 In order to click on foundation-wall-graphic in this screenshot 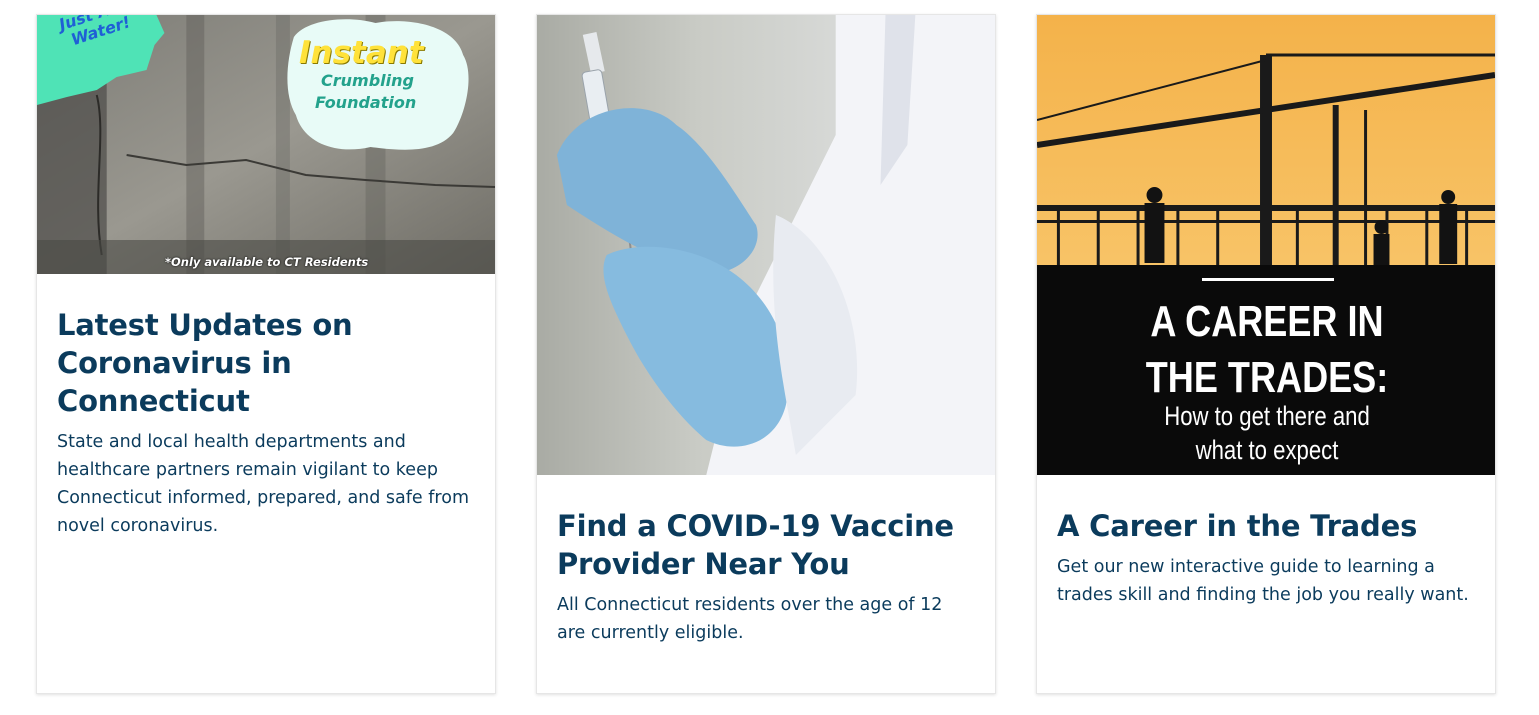, I will do `click(266, 144)`.